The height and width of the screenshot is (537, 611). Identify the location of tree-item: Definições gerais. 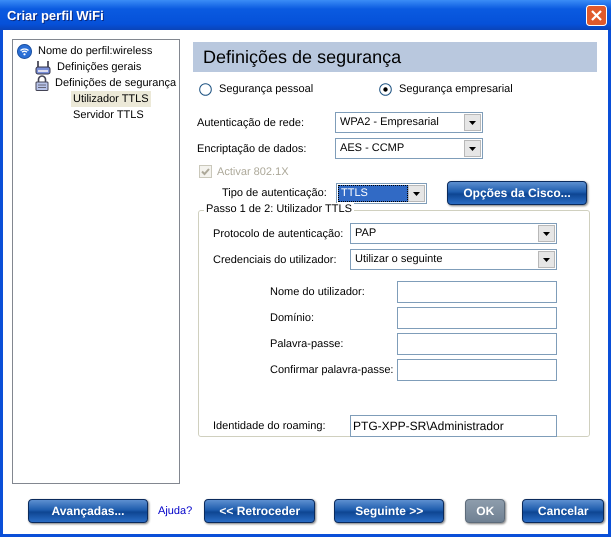
(99, 67).